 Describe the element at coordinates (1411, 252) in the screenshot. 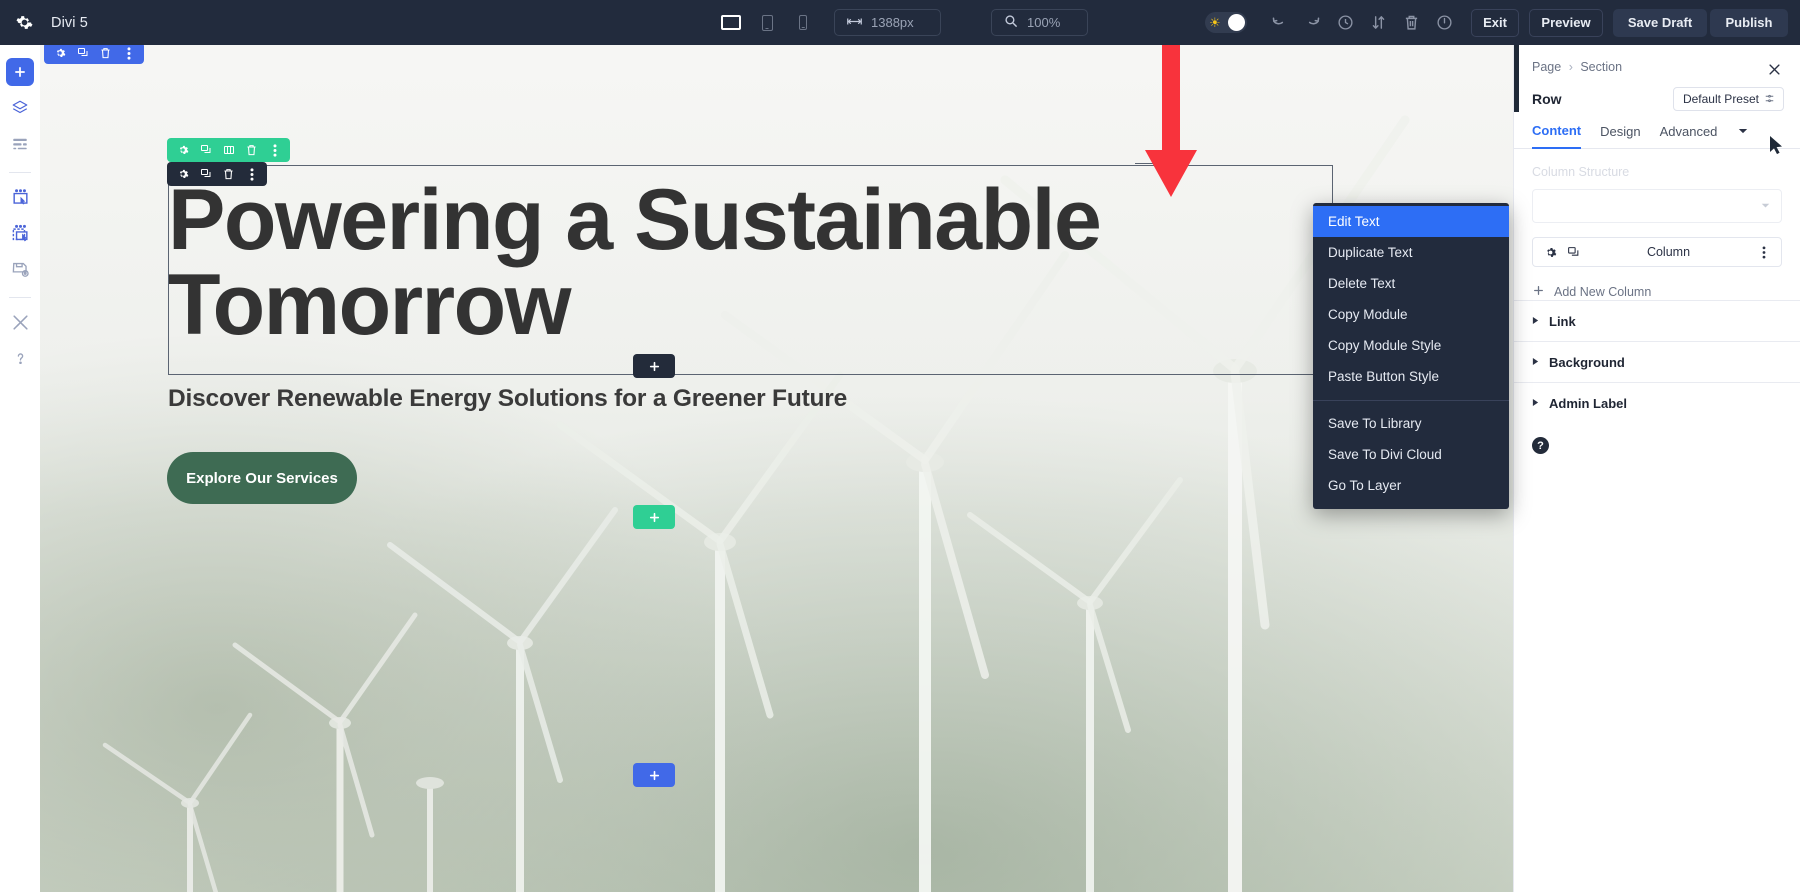

I see `context-menu-item-duplicate-text: Duplicate Text` at that location.